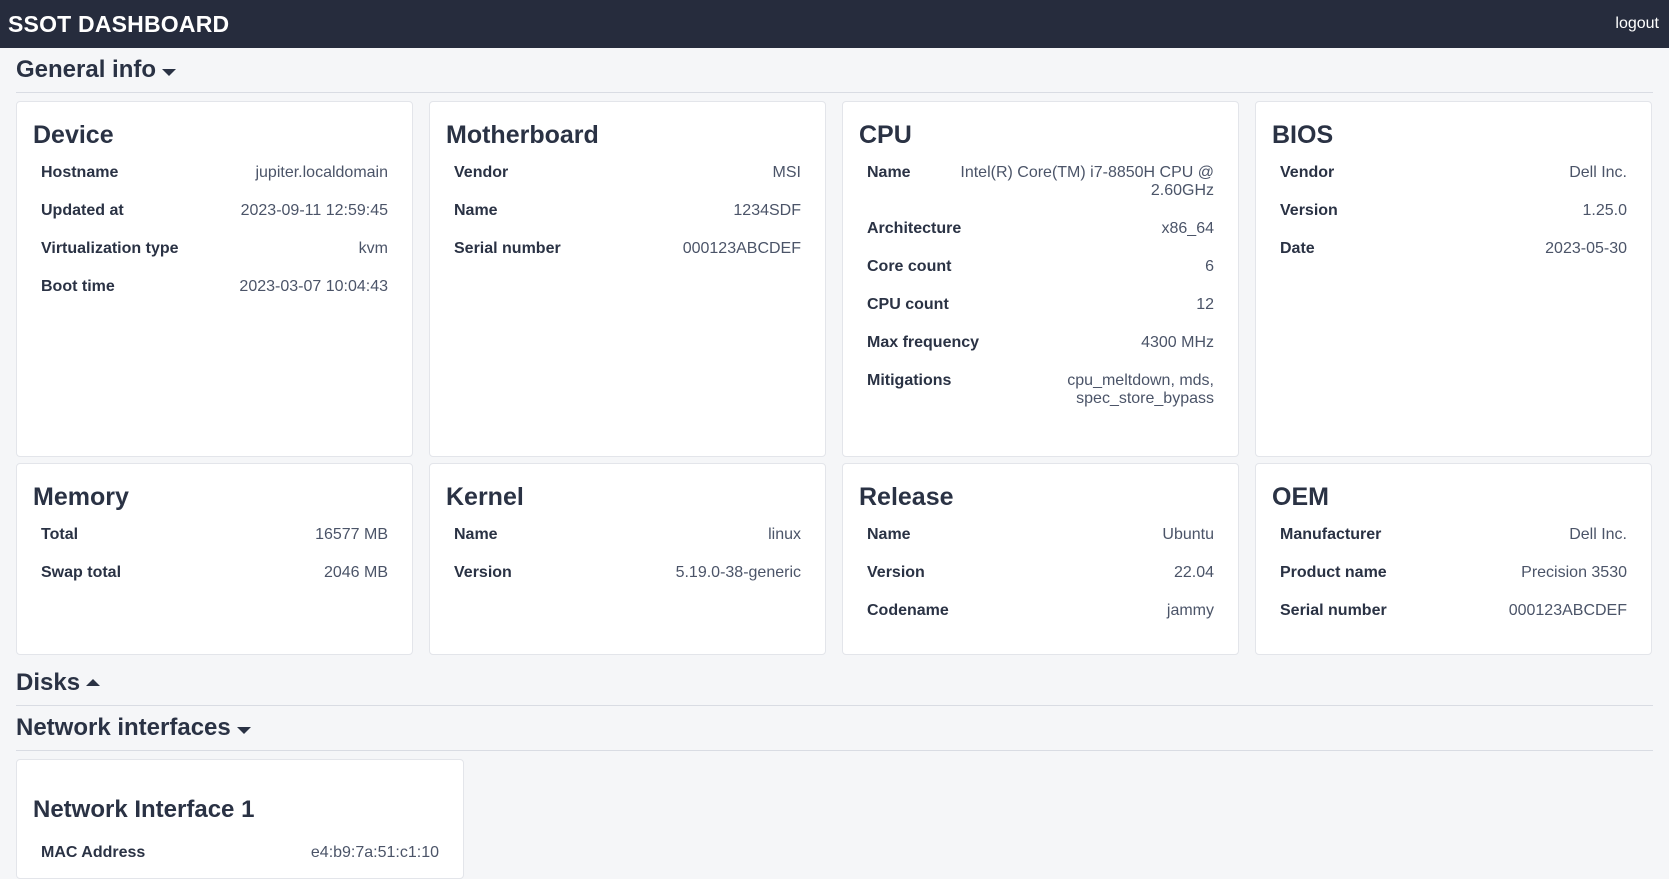  What do you see at coordinates (522, 135) in the screenshot?
I see `card-title: Motherboard` at bounding box center [522, 135].